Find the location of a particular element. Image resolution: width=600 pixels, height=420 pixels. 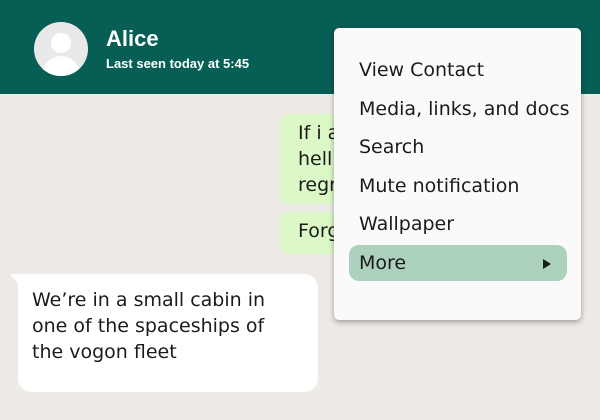

submenu-arrow-icon is located at coordinates (547, 264).